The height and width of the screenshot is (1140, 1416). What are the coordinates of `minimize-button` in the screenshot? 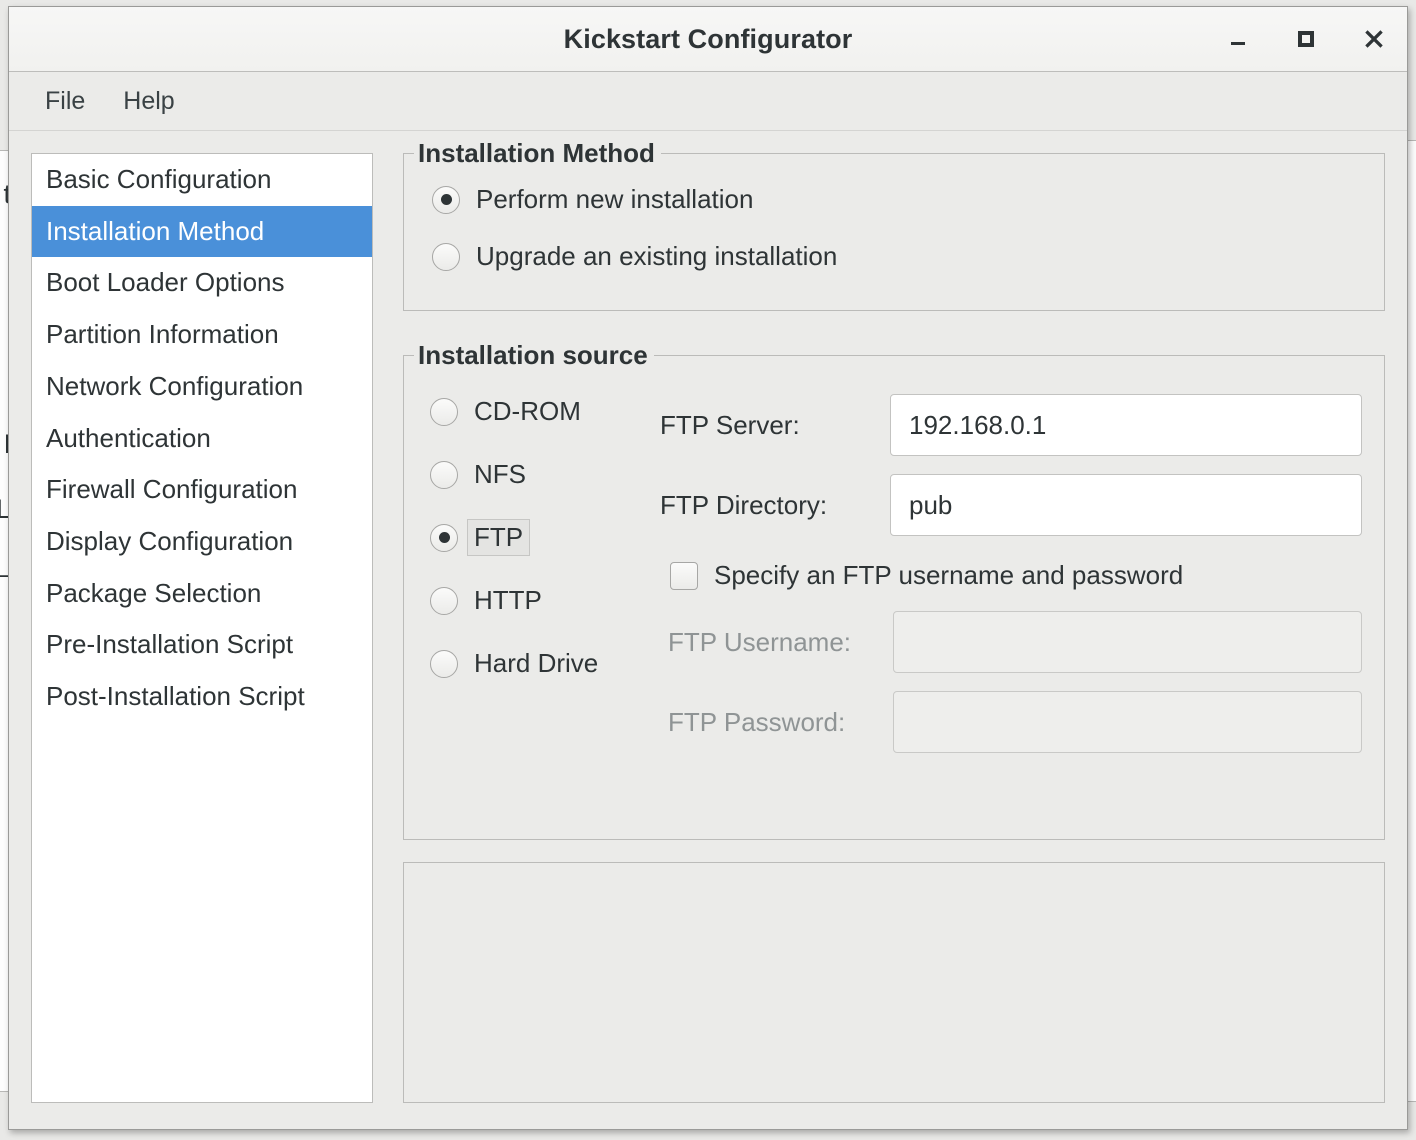 It's located at (1238, 39).